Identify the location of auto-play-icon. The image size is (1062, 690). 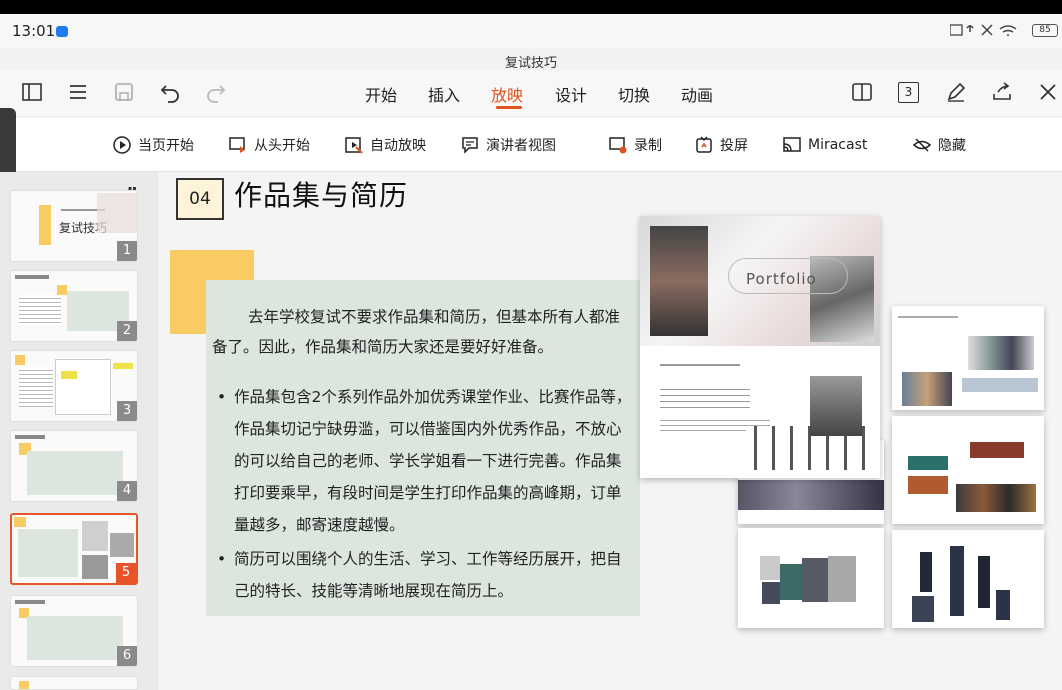
(354, 145).